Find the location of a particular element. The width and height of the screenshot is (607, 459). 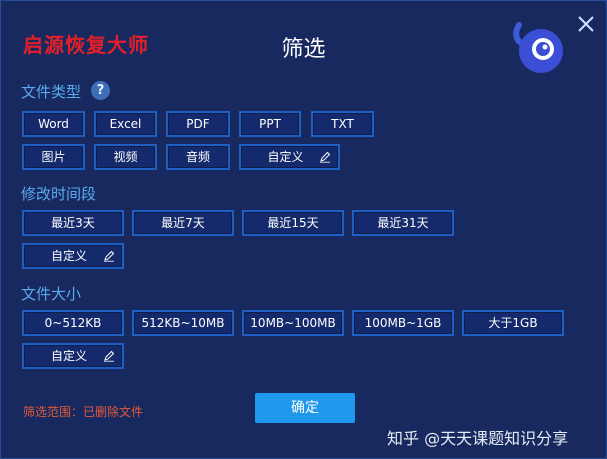

time-custom-label: 自定义 is located at coordinates (68, 256).